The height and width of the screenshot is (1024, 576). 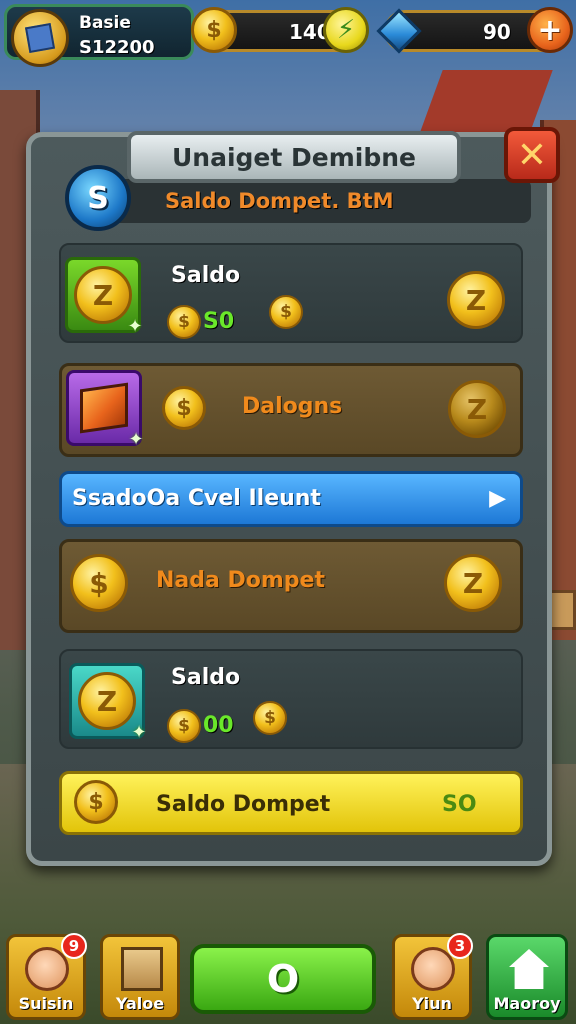 I want to click on player-profile: Basie S12200, so click(x=99, y=35).